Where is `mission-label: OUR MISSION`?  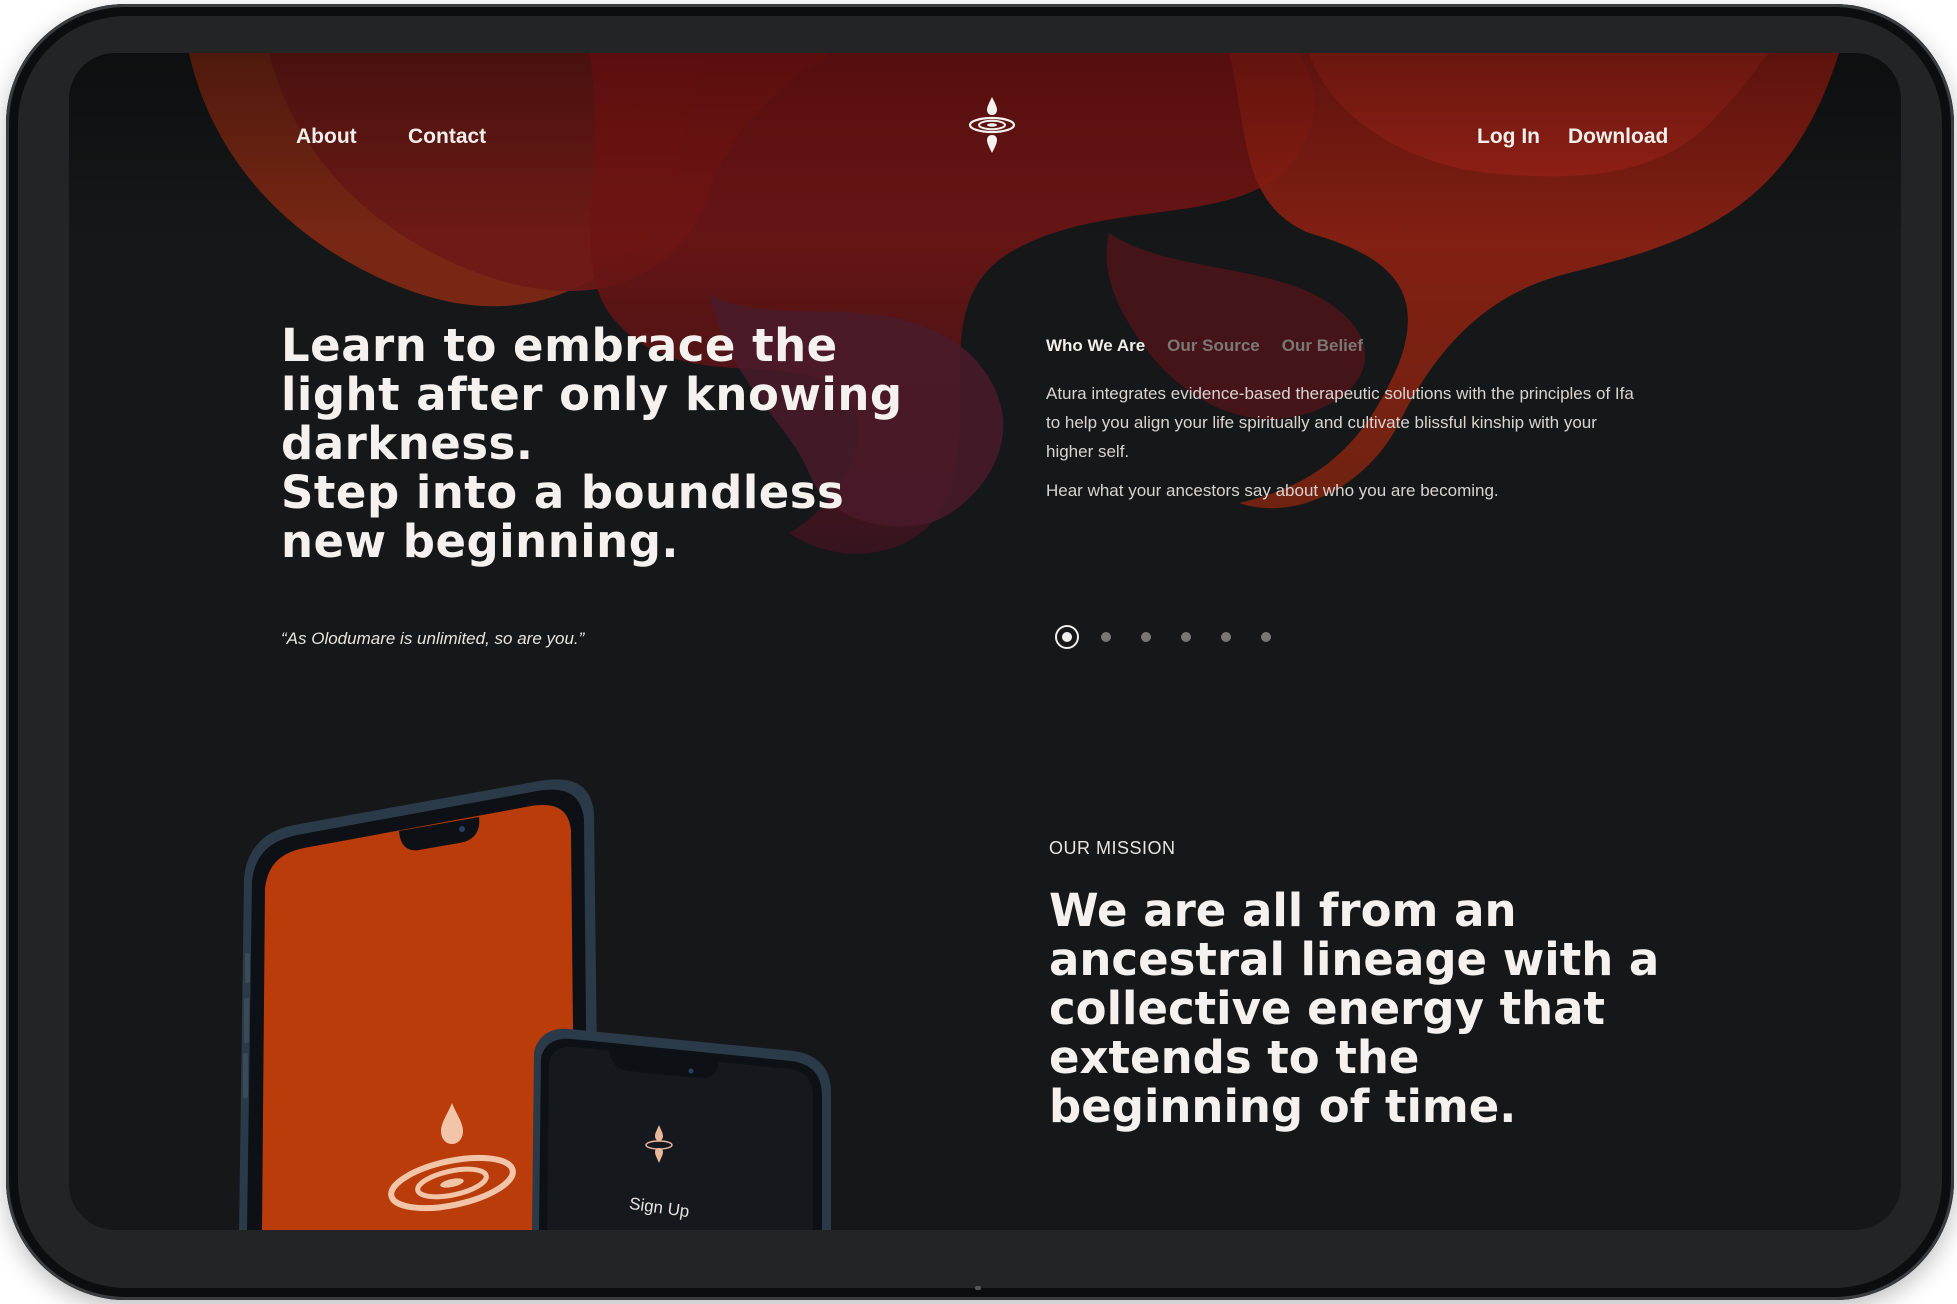 mission-label: OUR MISSION is located at coordinates (1112, 848).